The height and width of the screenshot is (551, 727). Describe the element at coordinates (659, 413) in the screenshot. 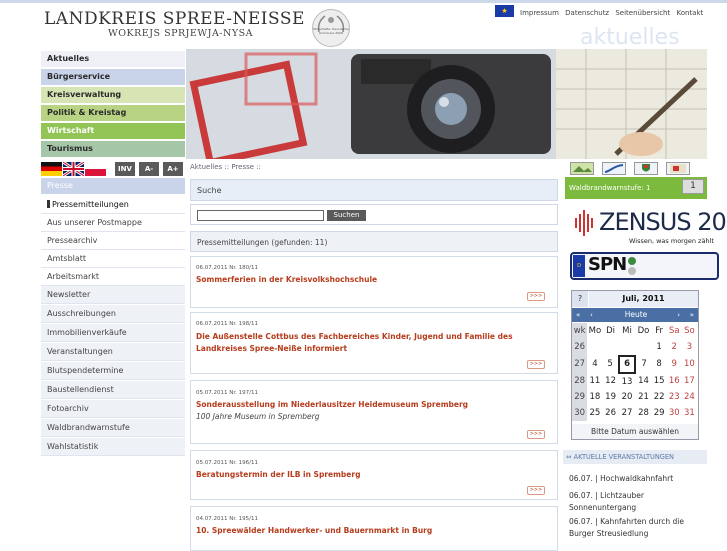

I see `calendar-day: 29` at that location.